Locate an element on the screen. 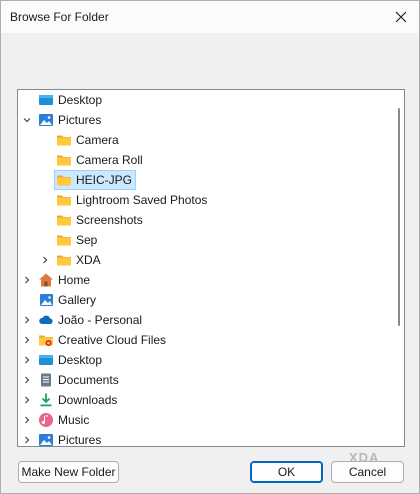  tree-item-label: Music is located at coordinates (74, 420).